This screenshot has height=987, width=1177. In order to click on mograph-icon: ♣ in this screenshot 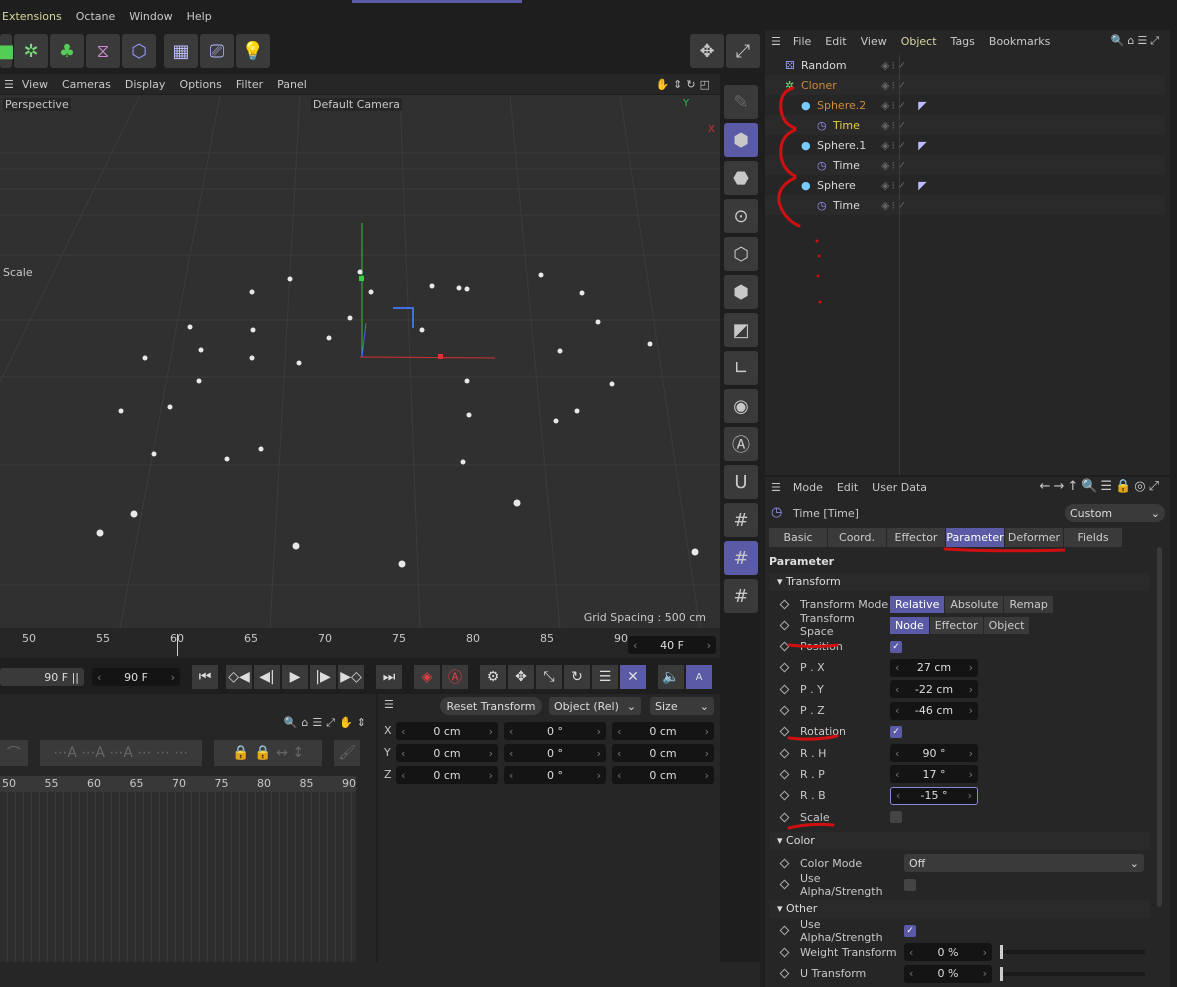, I will do `click(67, 51)`.